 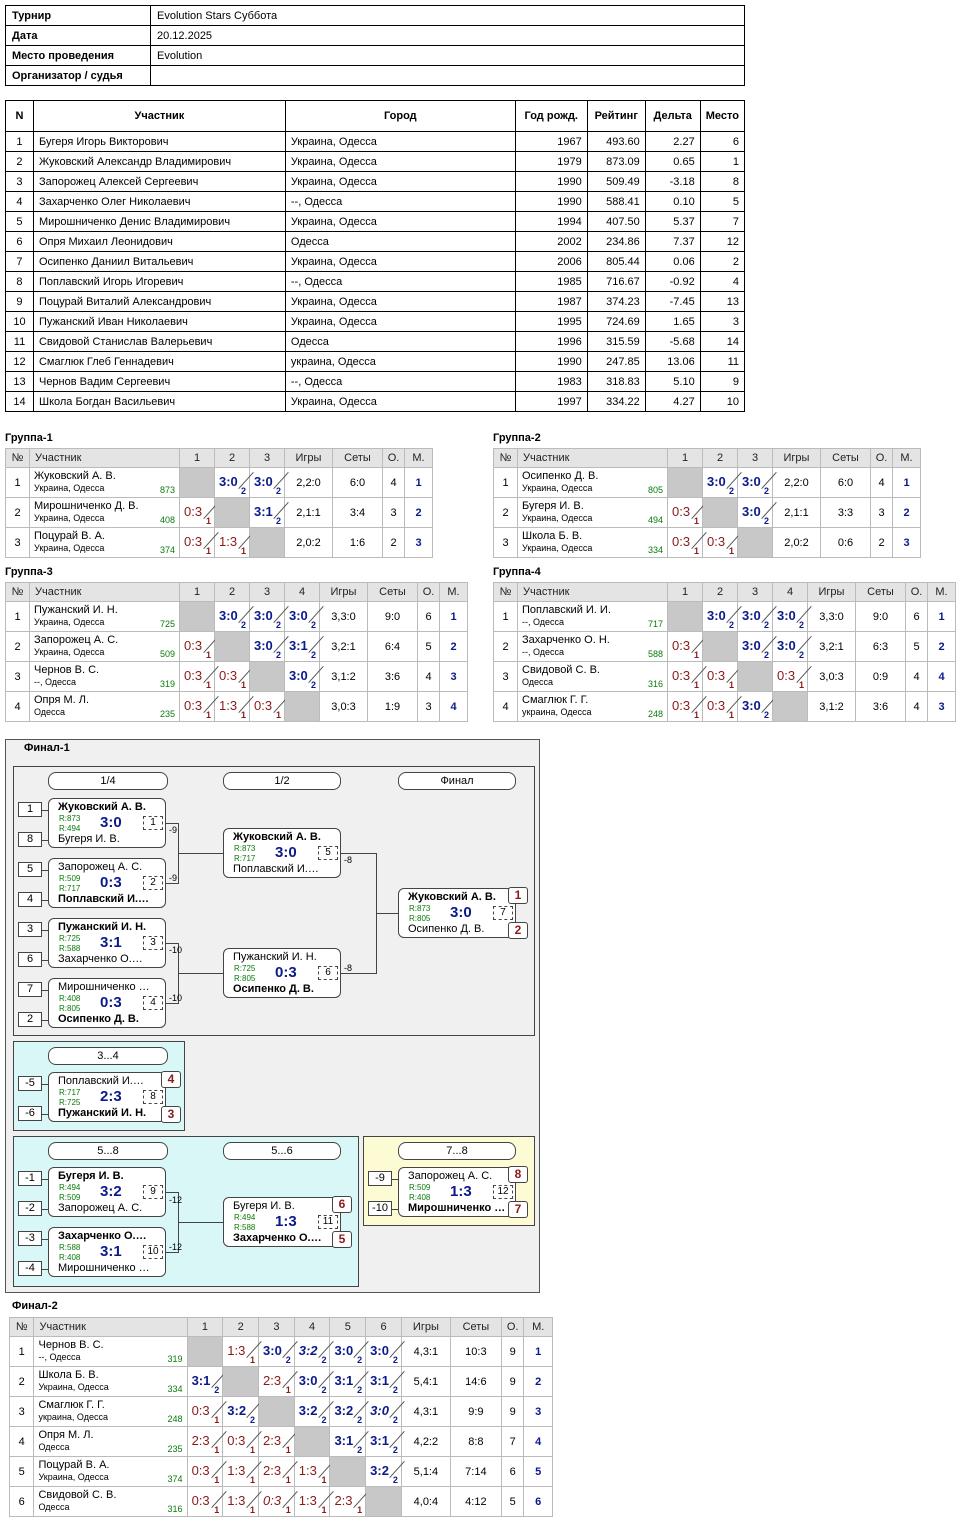 I want to click on rating-a: R:873, so click(x=70, y=818).